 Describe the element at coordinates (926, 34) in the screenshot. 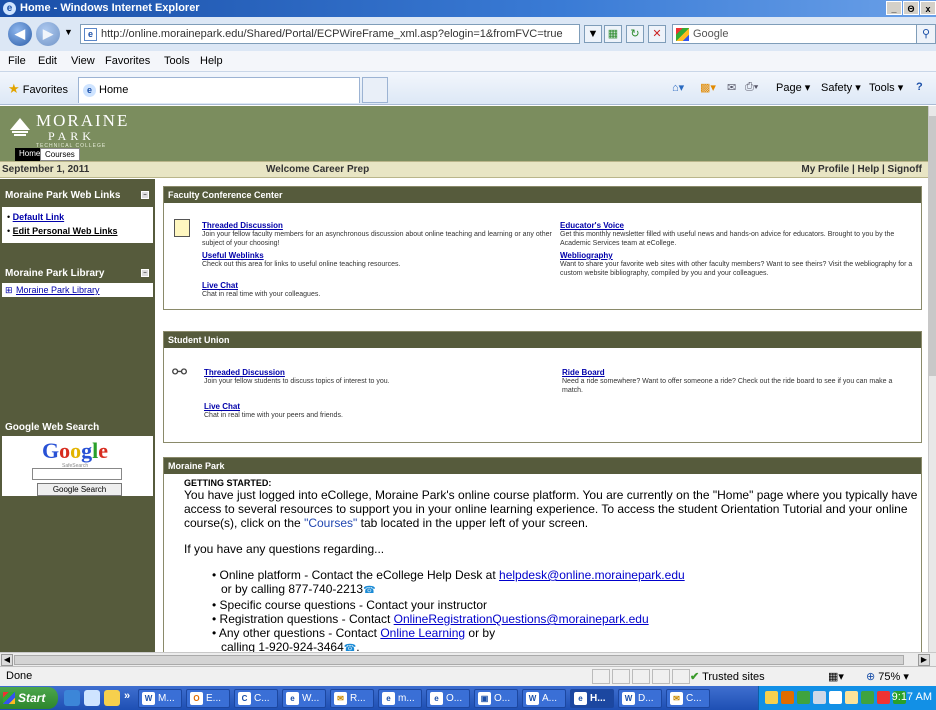

I see `search-go-button: ⚲` at that location.